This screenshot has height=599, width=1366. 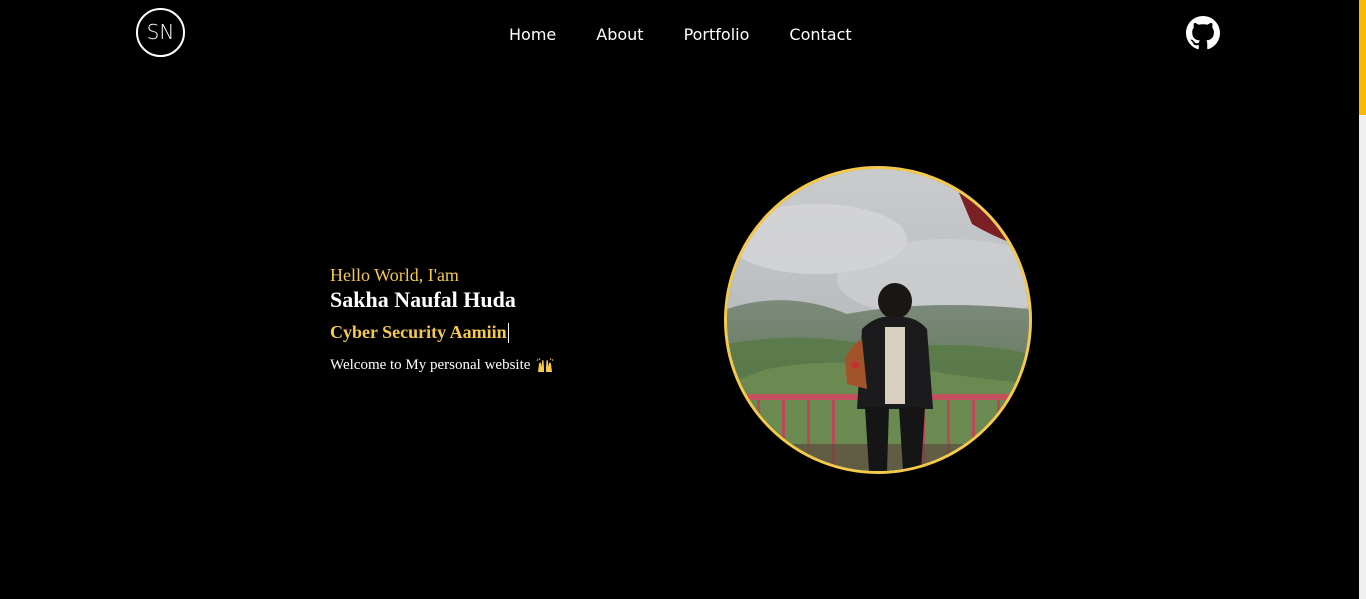 What do you see at coordinates (717, 34) in the screenshot?
I see `nav-portfolio: Portfolio` at bounding box center [717, 34].